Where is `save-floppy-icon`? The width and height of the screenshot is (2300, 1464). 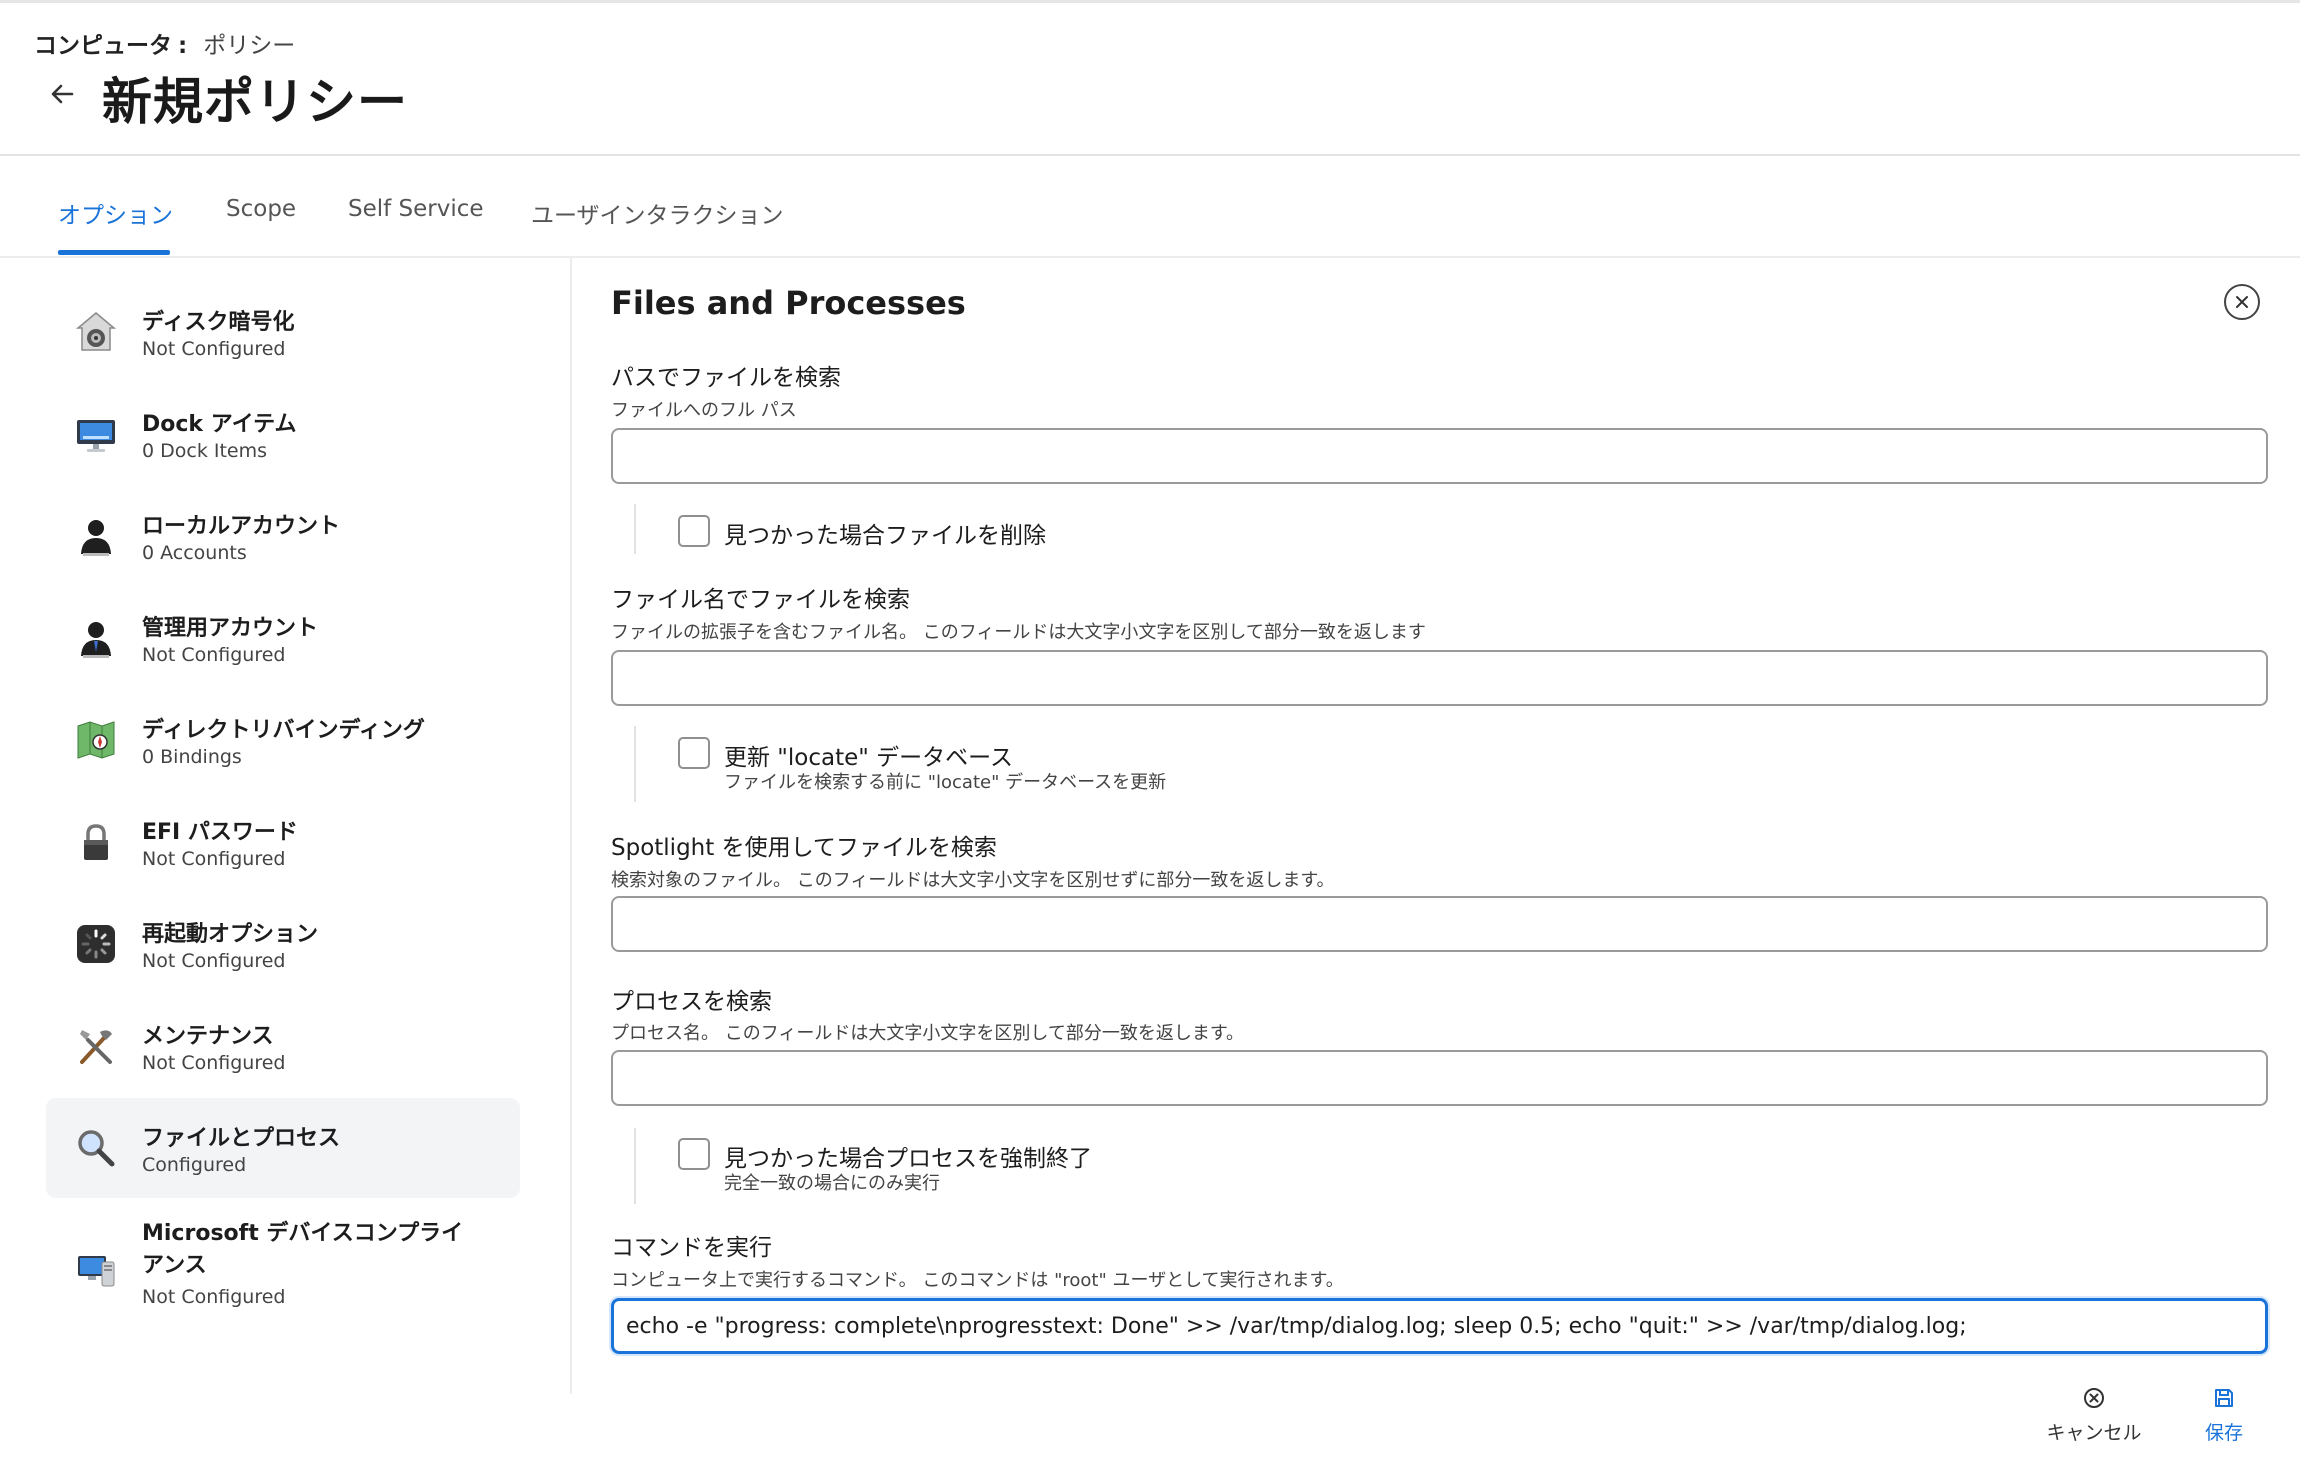 save-floppy-icon is located at coordinates (2224, 1398).